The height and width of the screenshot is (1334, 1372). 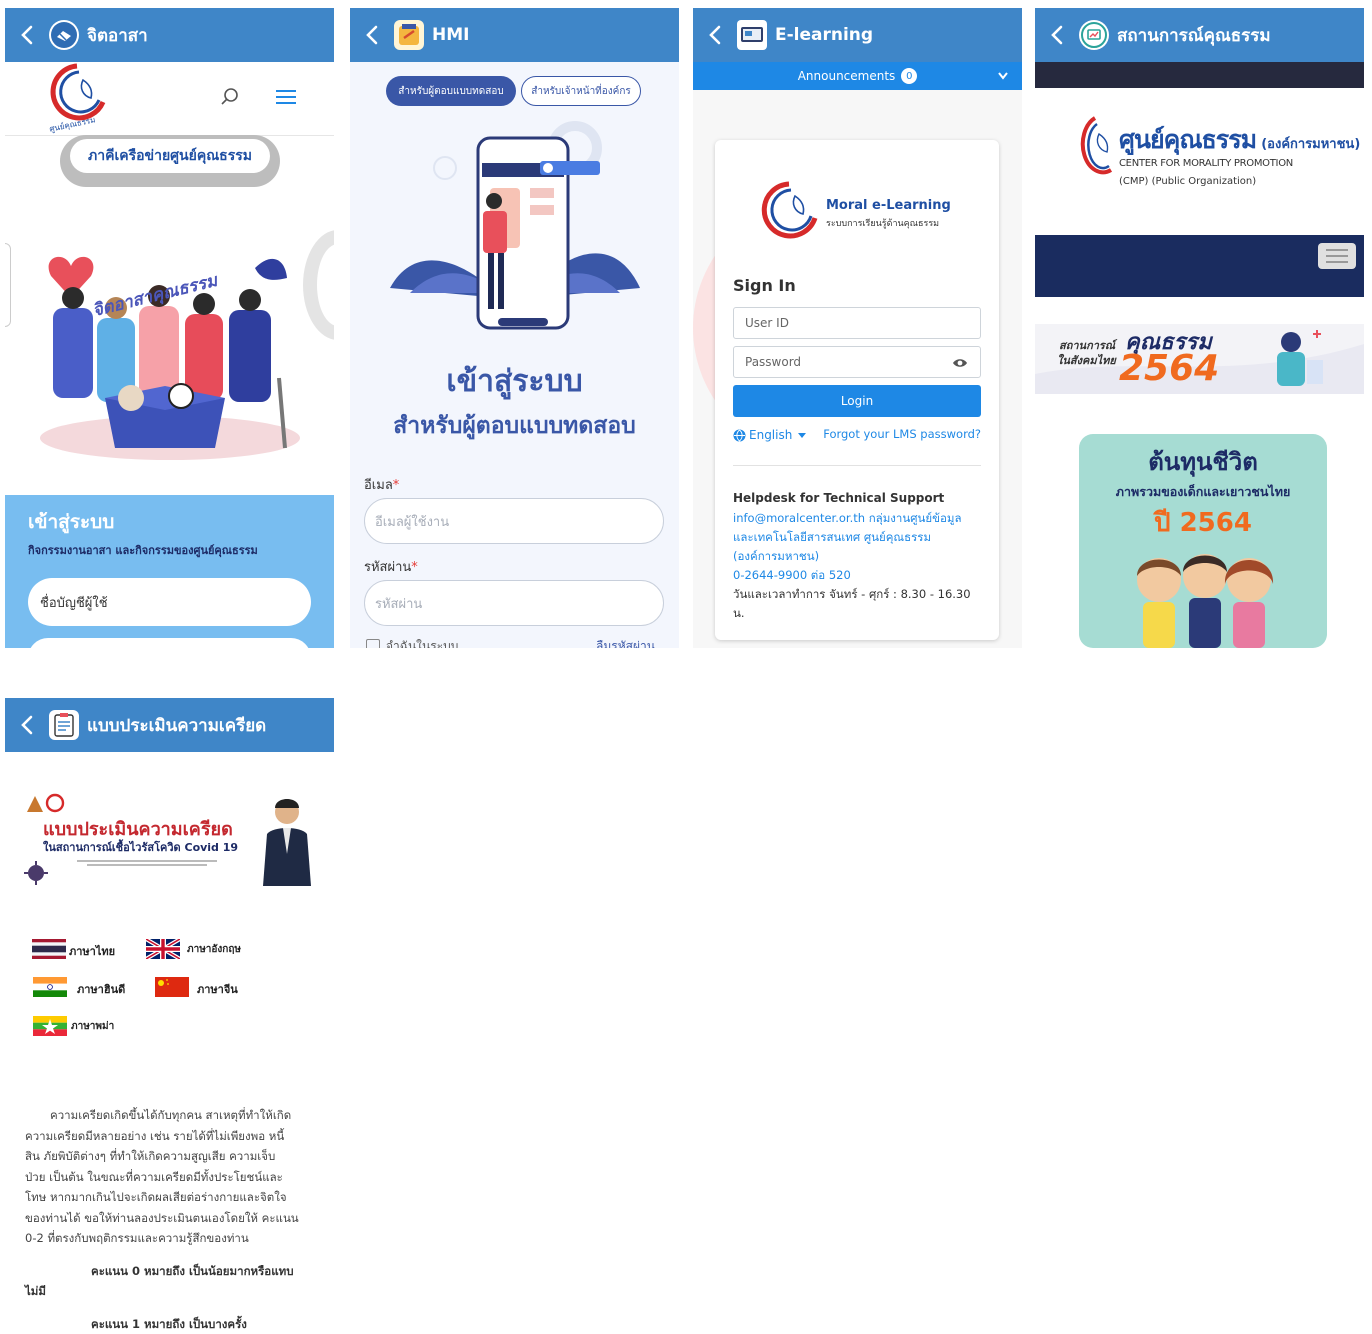 What do you see at coordinates (1337, 256) in the screenshot?
I see `hamburger-button` at bounding box center [1337, 256].